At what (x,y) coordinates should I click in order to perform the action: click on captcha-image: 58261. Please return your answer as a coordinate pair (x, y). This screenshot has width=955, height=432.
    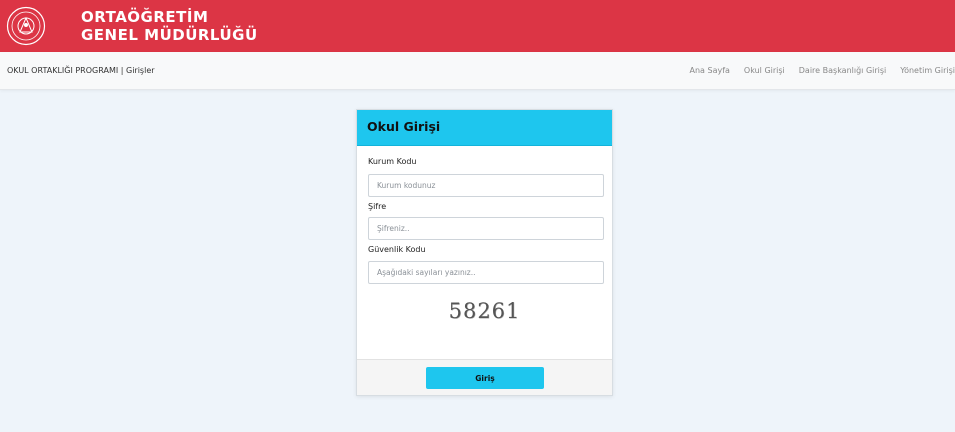
    Looking at the image, I should click on (484, 311).